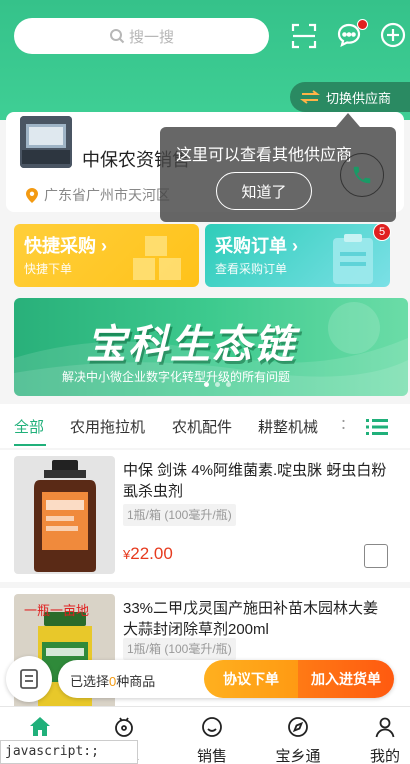 This screenshot has width=410, height=764. I want to click on tabbar-mine: 我的, so click(377, 735).